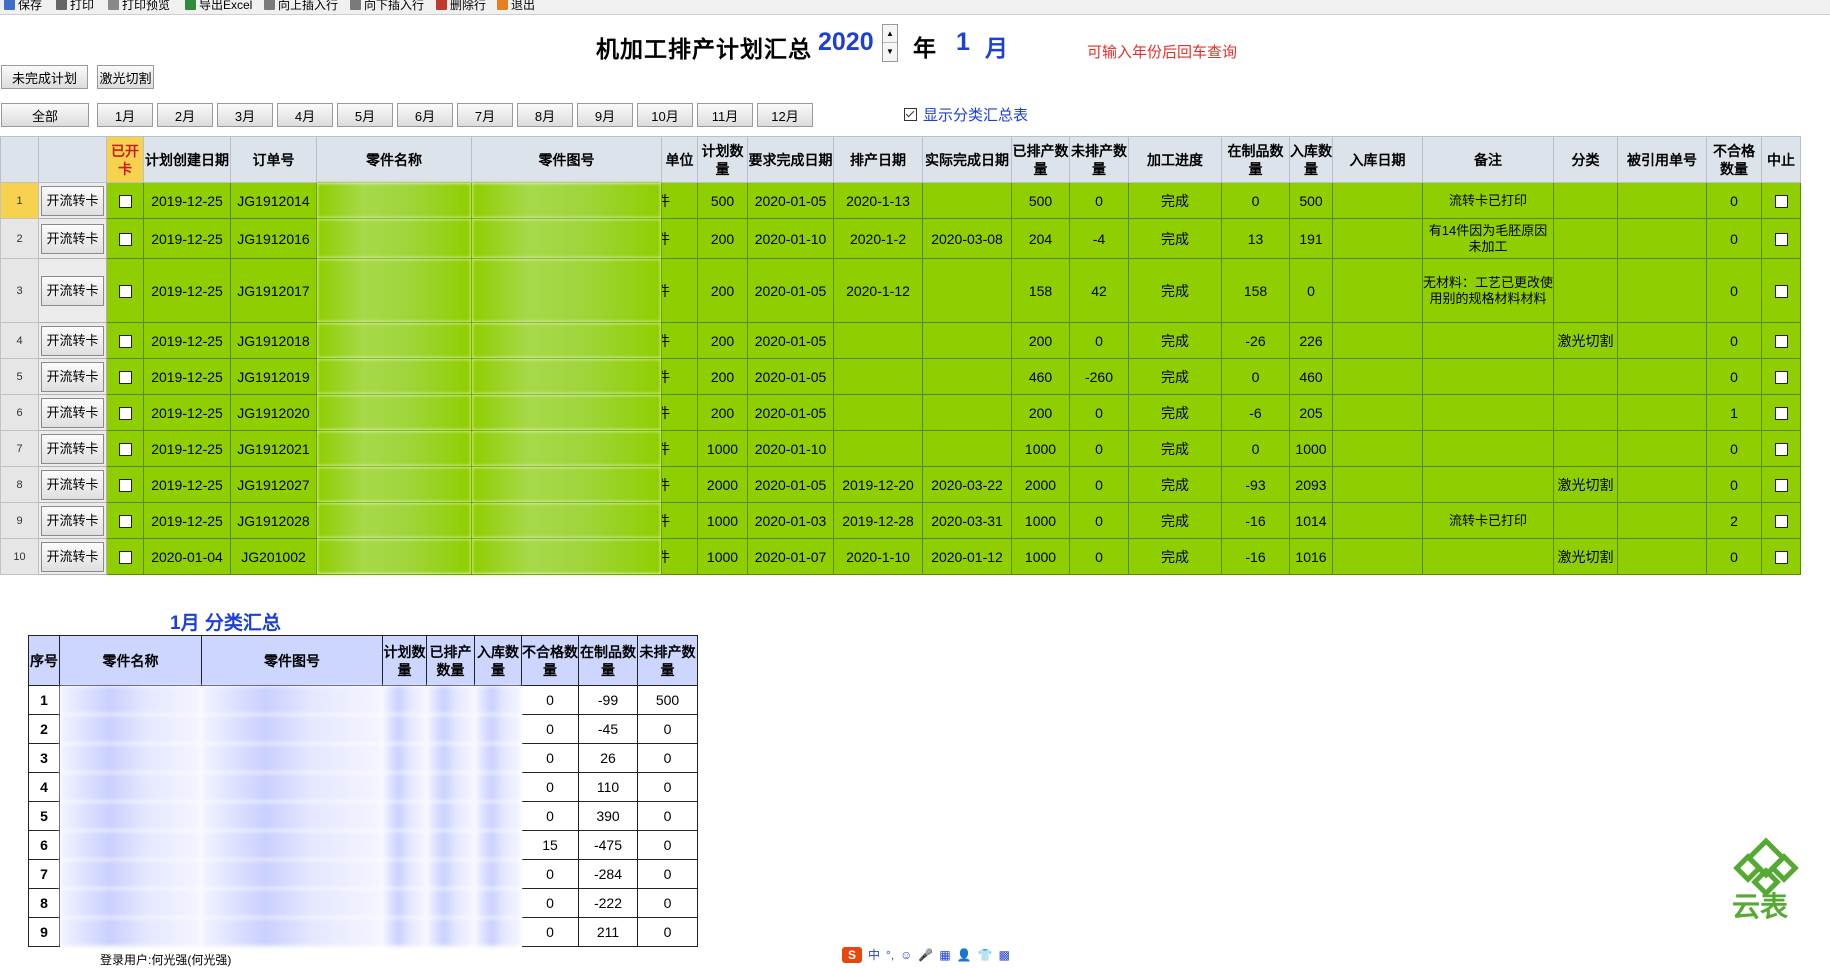 Image resolution: width=1830 pixels, height=968 pixels. I want to click on insert-row-below-button: 向下插入行, so click(387, 6).